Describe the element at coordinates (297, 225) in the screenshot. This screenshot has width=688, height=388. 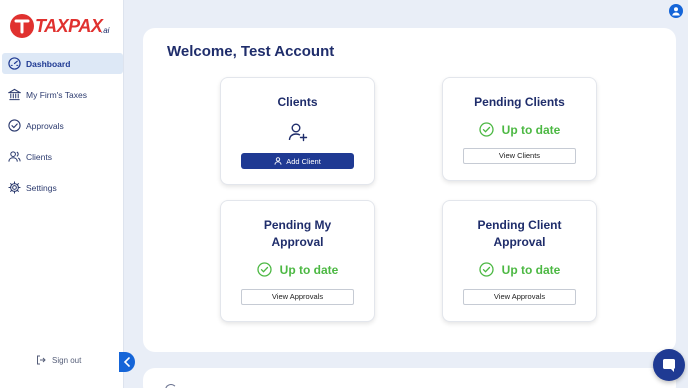
I see `pending-my-approval-title-line1: Pending My` at that location.